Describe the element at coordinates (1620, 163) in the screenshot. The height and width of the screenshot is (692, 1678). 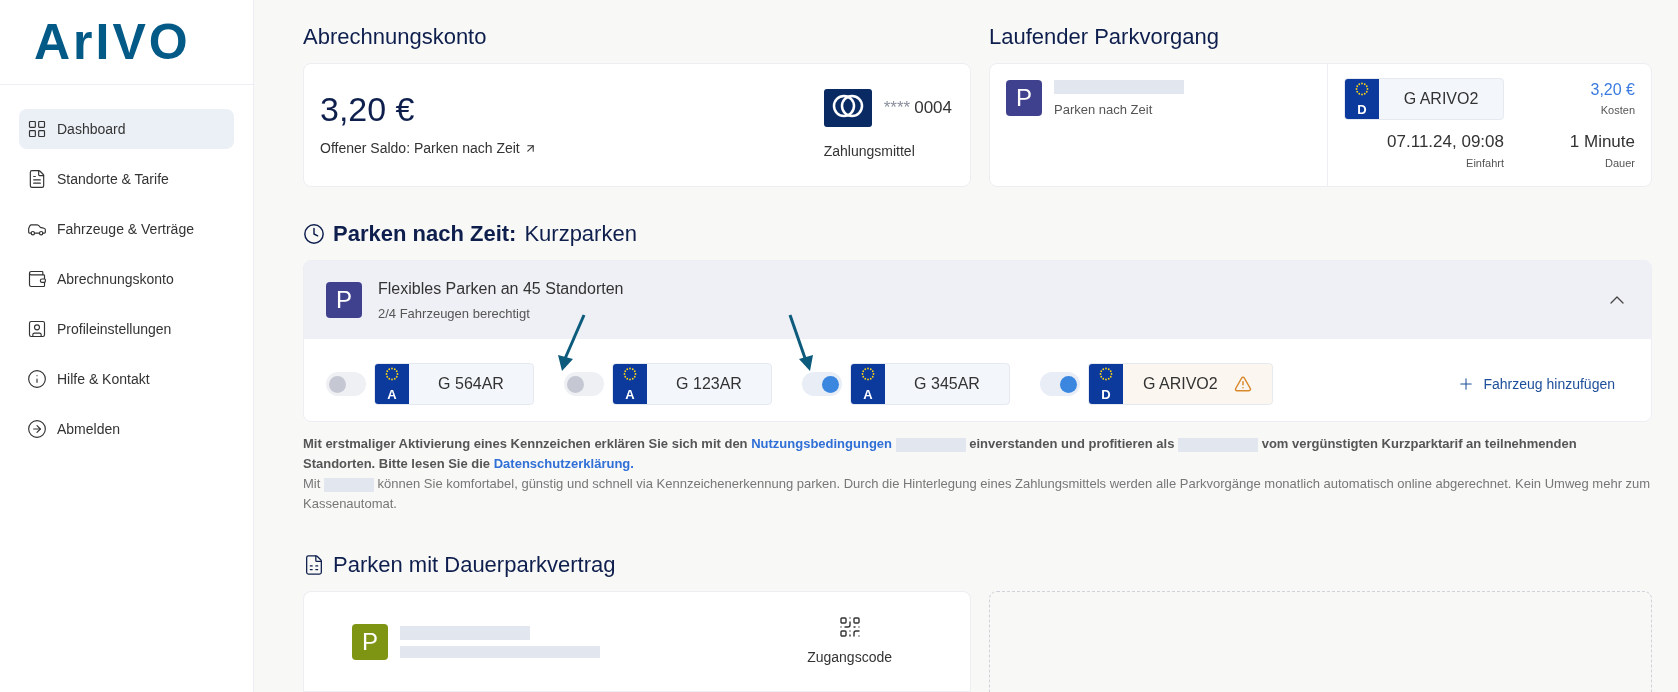
I see `duration-label: Dauer` at that location.